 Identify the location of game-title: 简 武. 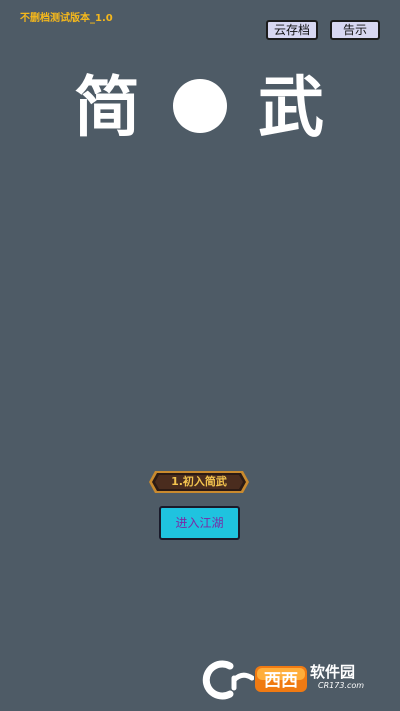
(200, 108).